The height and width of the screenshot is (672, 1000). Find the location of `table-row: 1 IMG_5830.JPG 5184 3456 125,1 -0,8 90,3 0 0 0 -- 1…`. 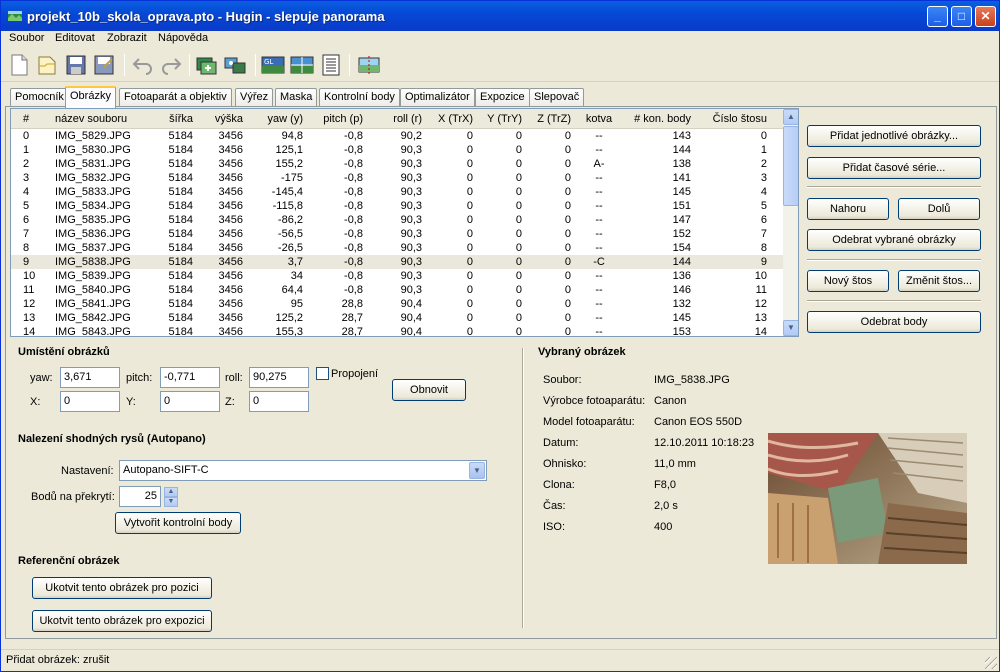

table-row: 1 IMG_5830.JPG 5184 3456 125,1 -0,8 90,3 0 0 0 -- 1… is located at coordinates (397, 150).